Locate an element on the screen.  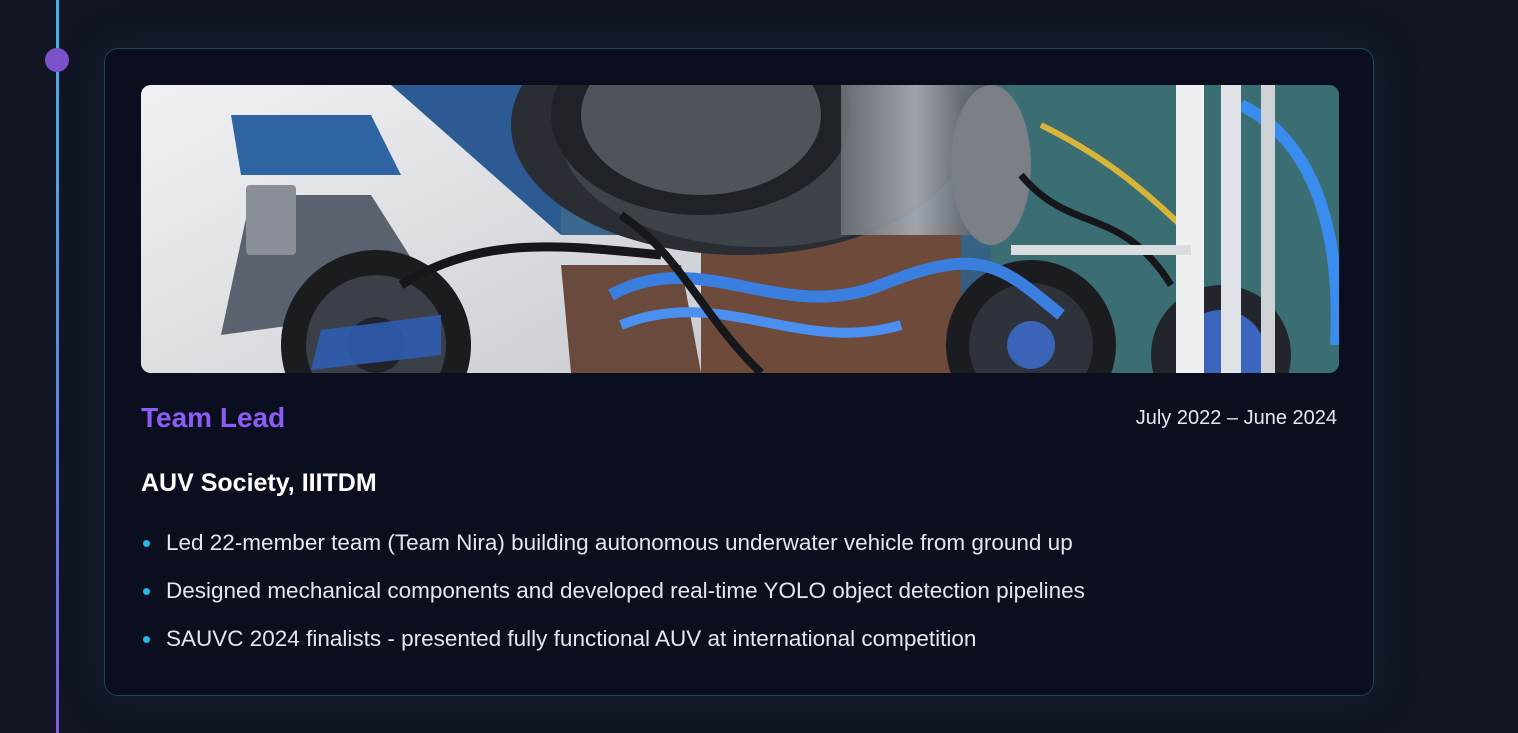
timeline-line is located at coordinates (57, 366).